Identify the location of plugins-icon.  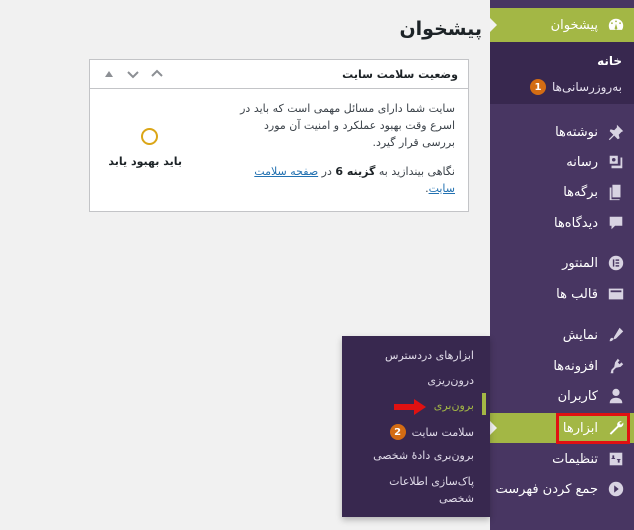
(616, 366).